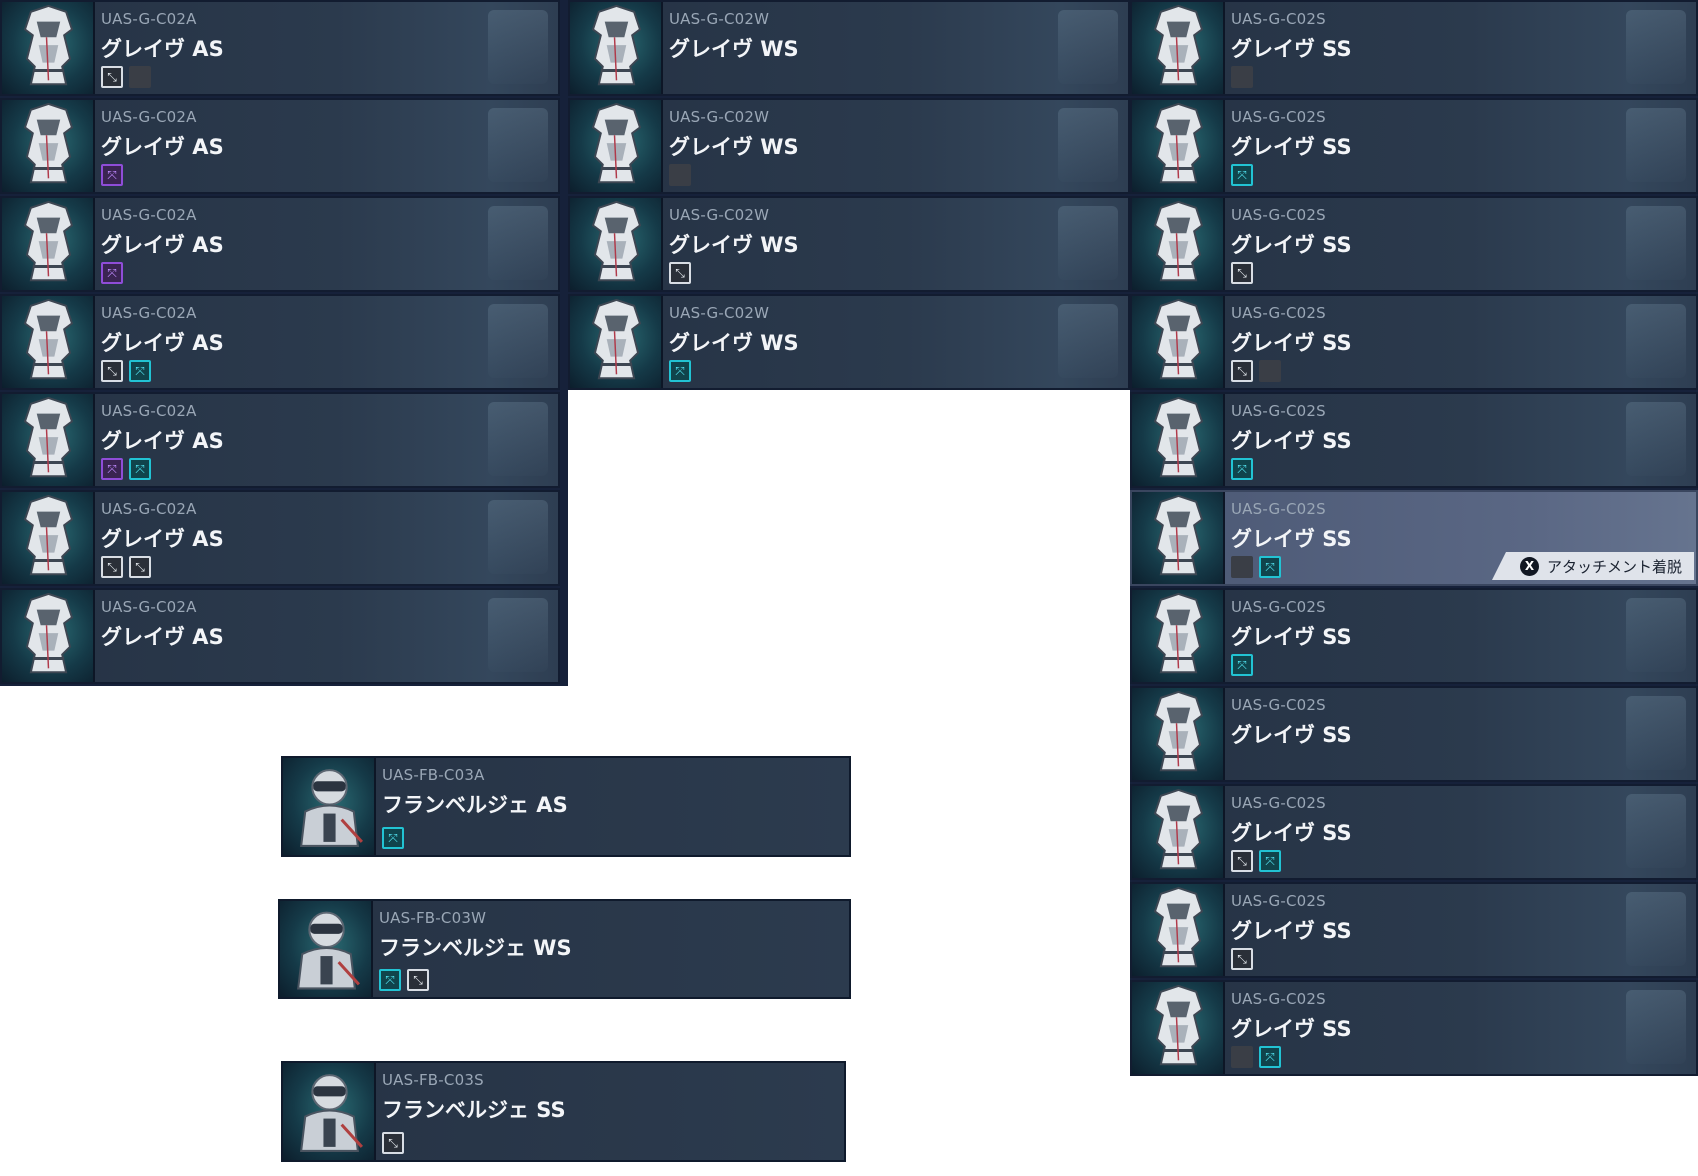 The height and width of the screenshot is (1176, 1698). I want to click on equipment-card: UAS-G-C02A グレイヴ AS ⤡ ⤡, so click(280, 538).